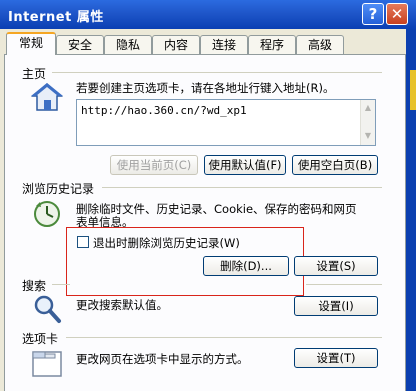 This screenshot has height=391, width=416. What do you see at coordinates (335, 165) in the screenshot?
I see `use-blank-button: 使用空白页(B)` at bounding box center [335, 165].